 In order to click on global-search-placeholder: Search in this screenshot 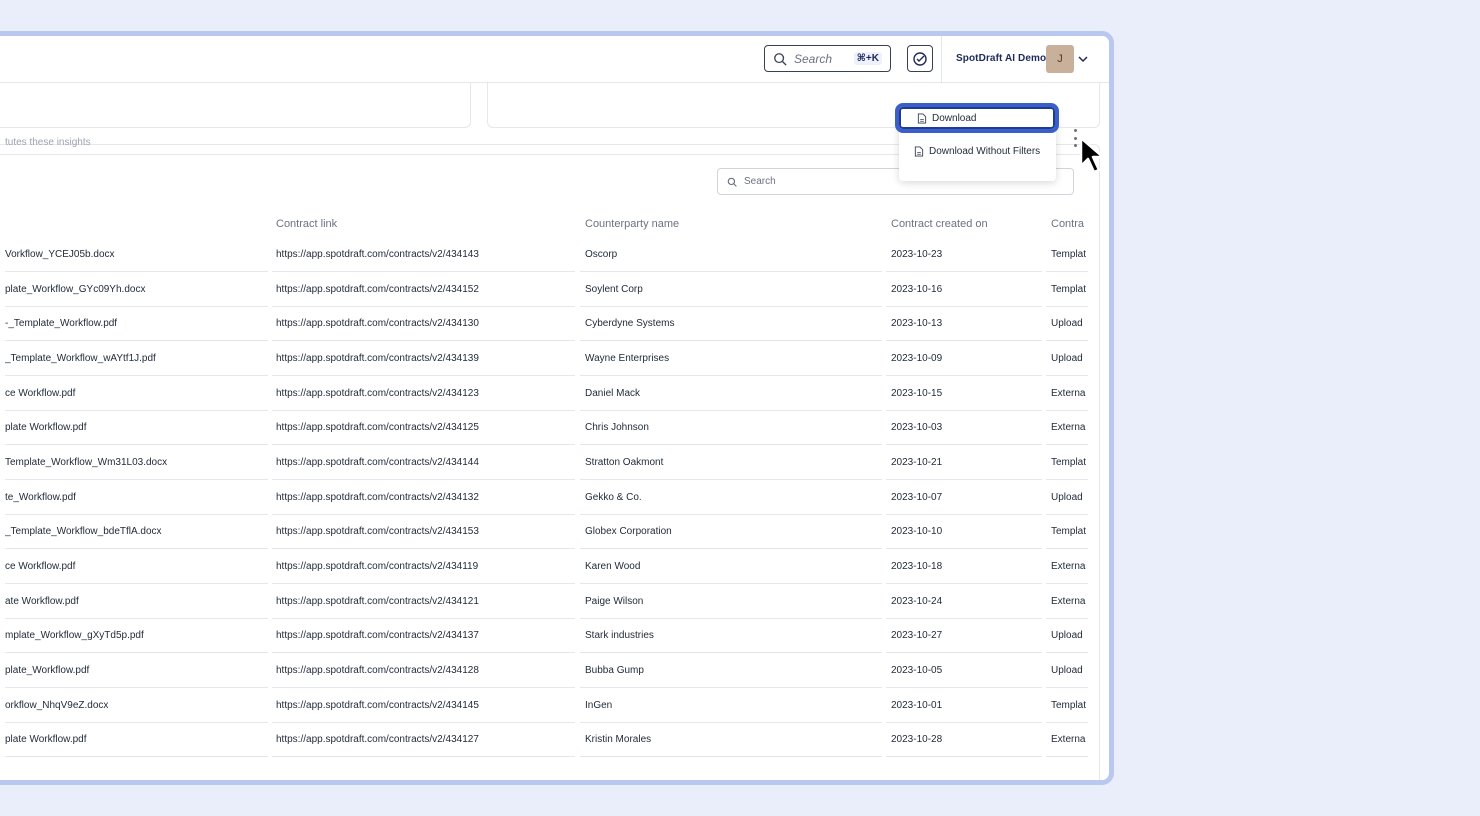, I will do `click(813, 58)`.